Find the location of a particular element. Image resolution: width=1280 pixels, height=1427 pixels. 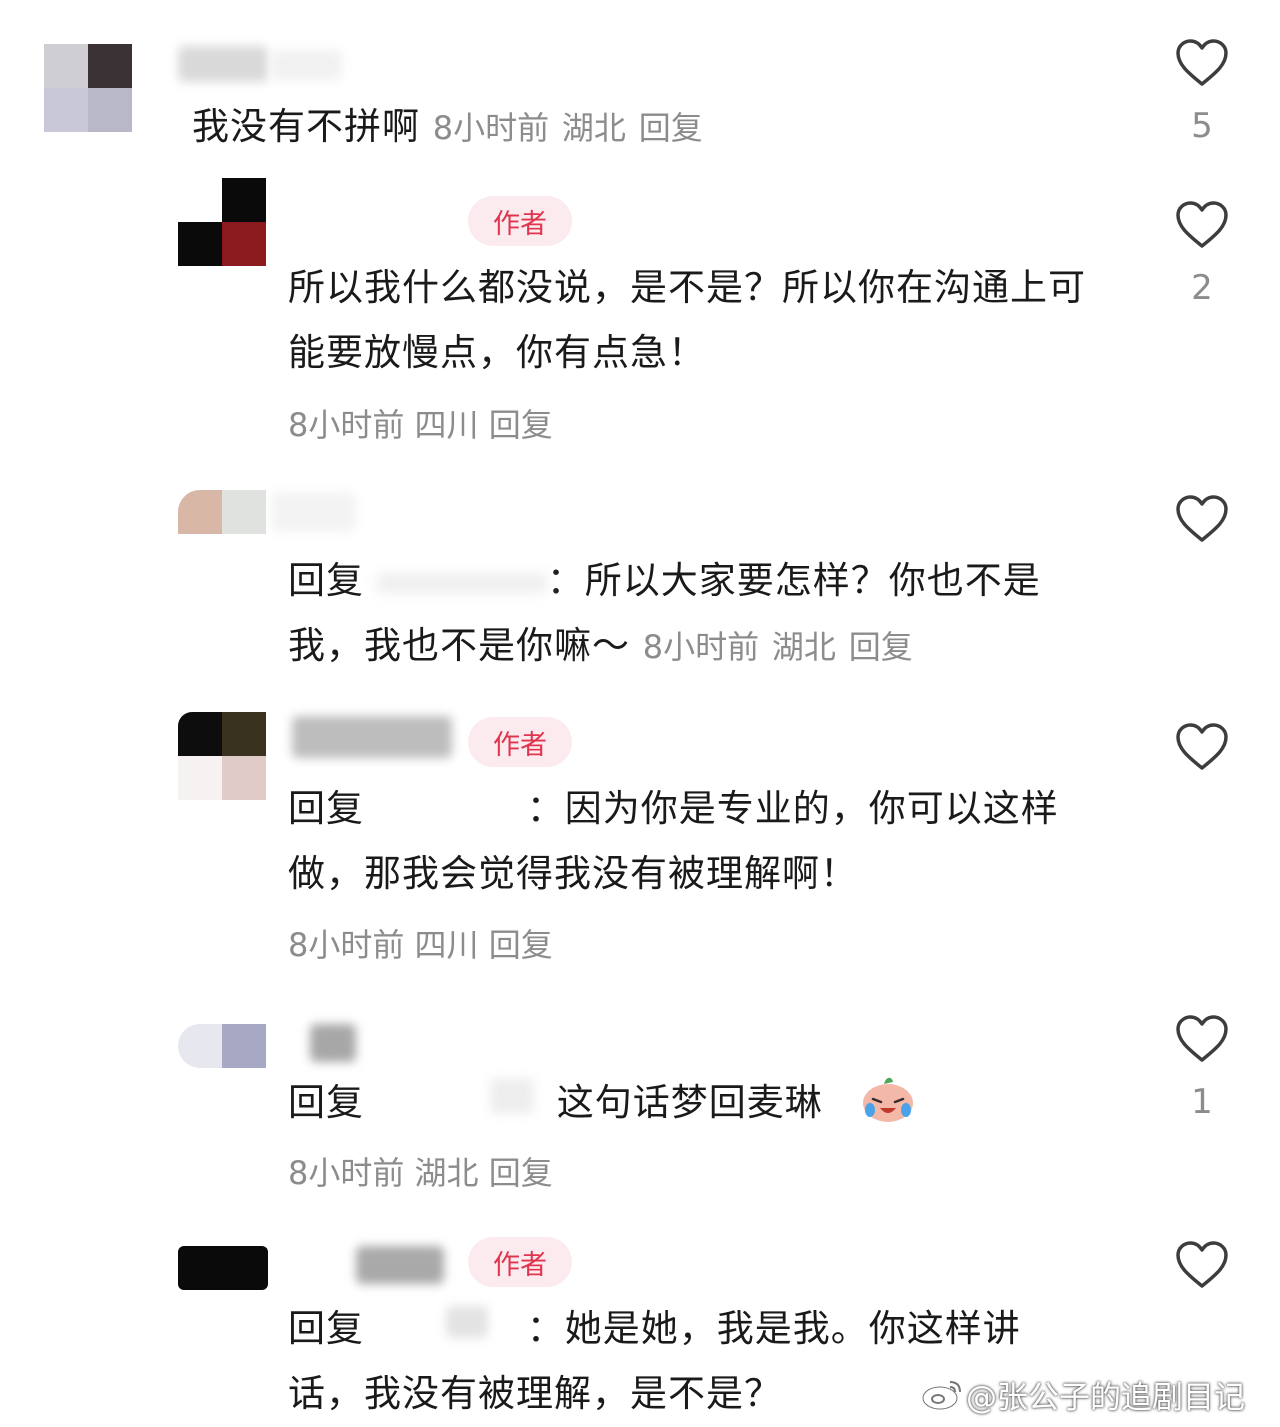

like-count: 1 is located at coordinates (1202, 1102).